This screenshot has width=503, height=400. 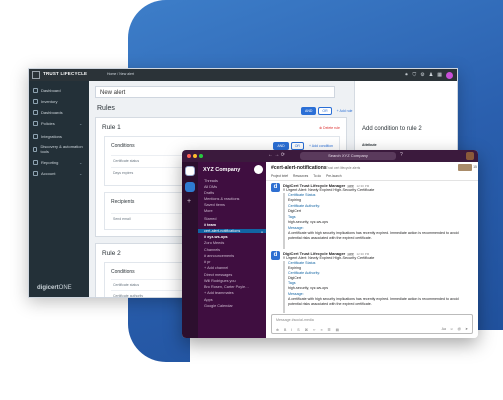 I want to click on breadcrumb: Home / New alert, so click(x=120, y=74).